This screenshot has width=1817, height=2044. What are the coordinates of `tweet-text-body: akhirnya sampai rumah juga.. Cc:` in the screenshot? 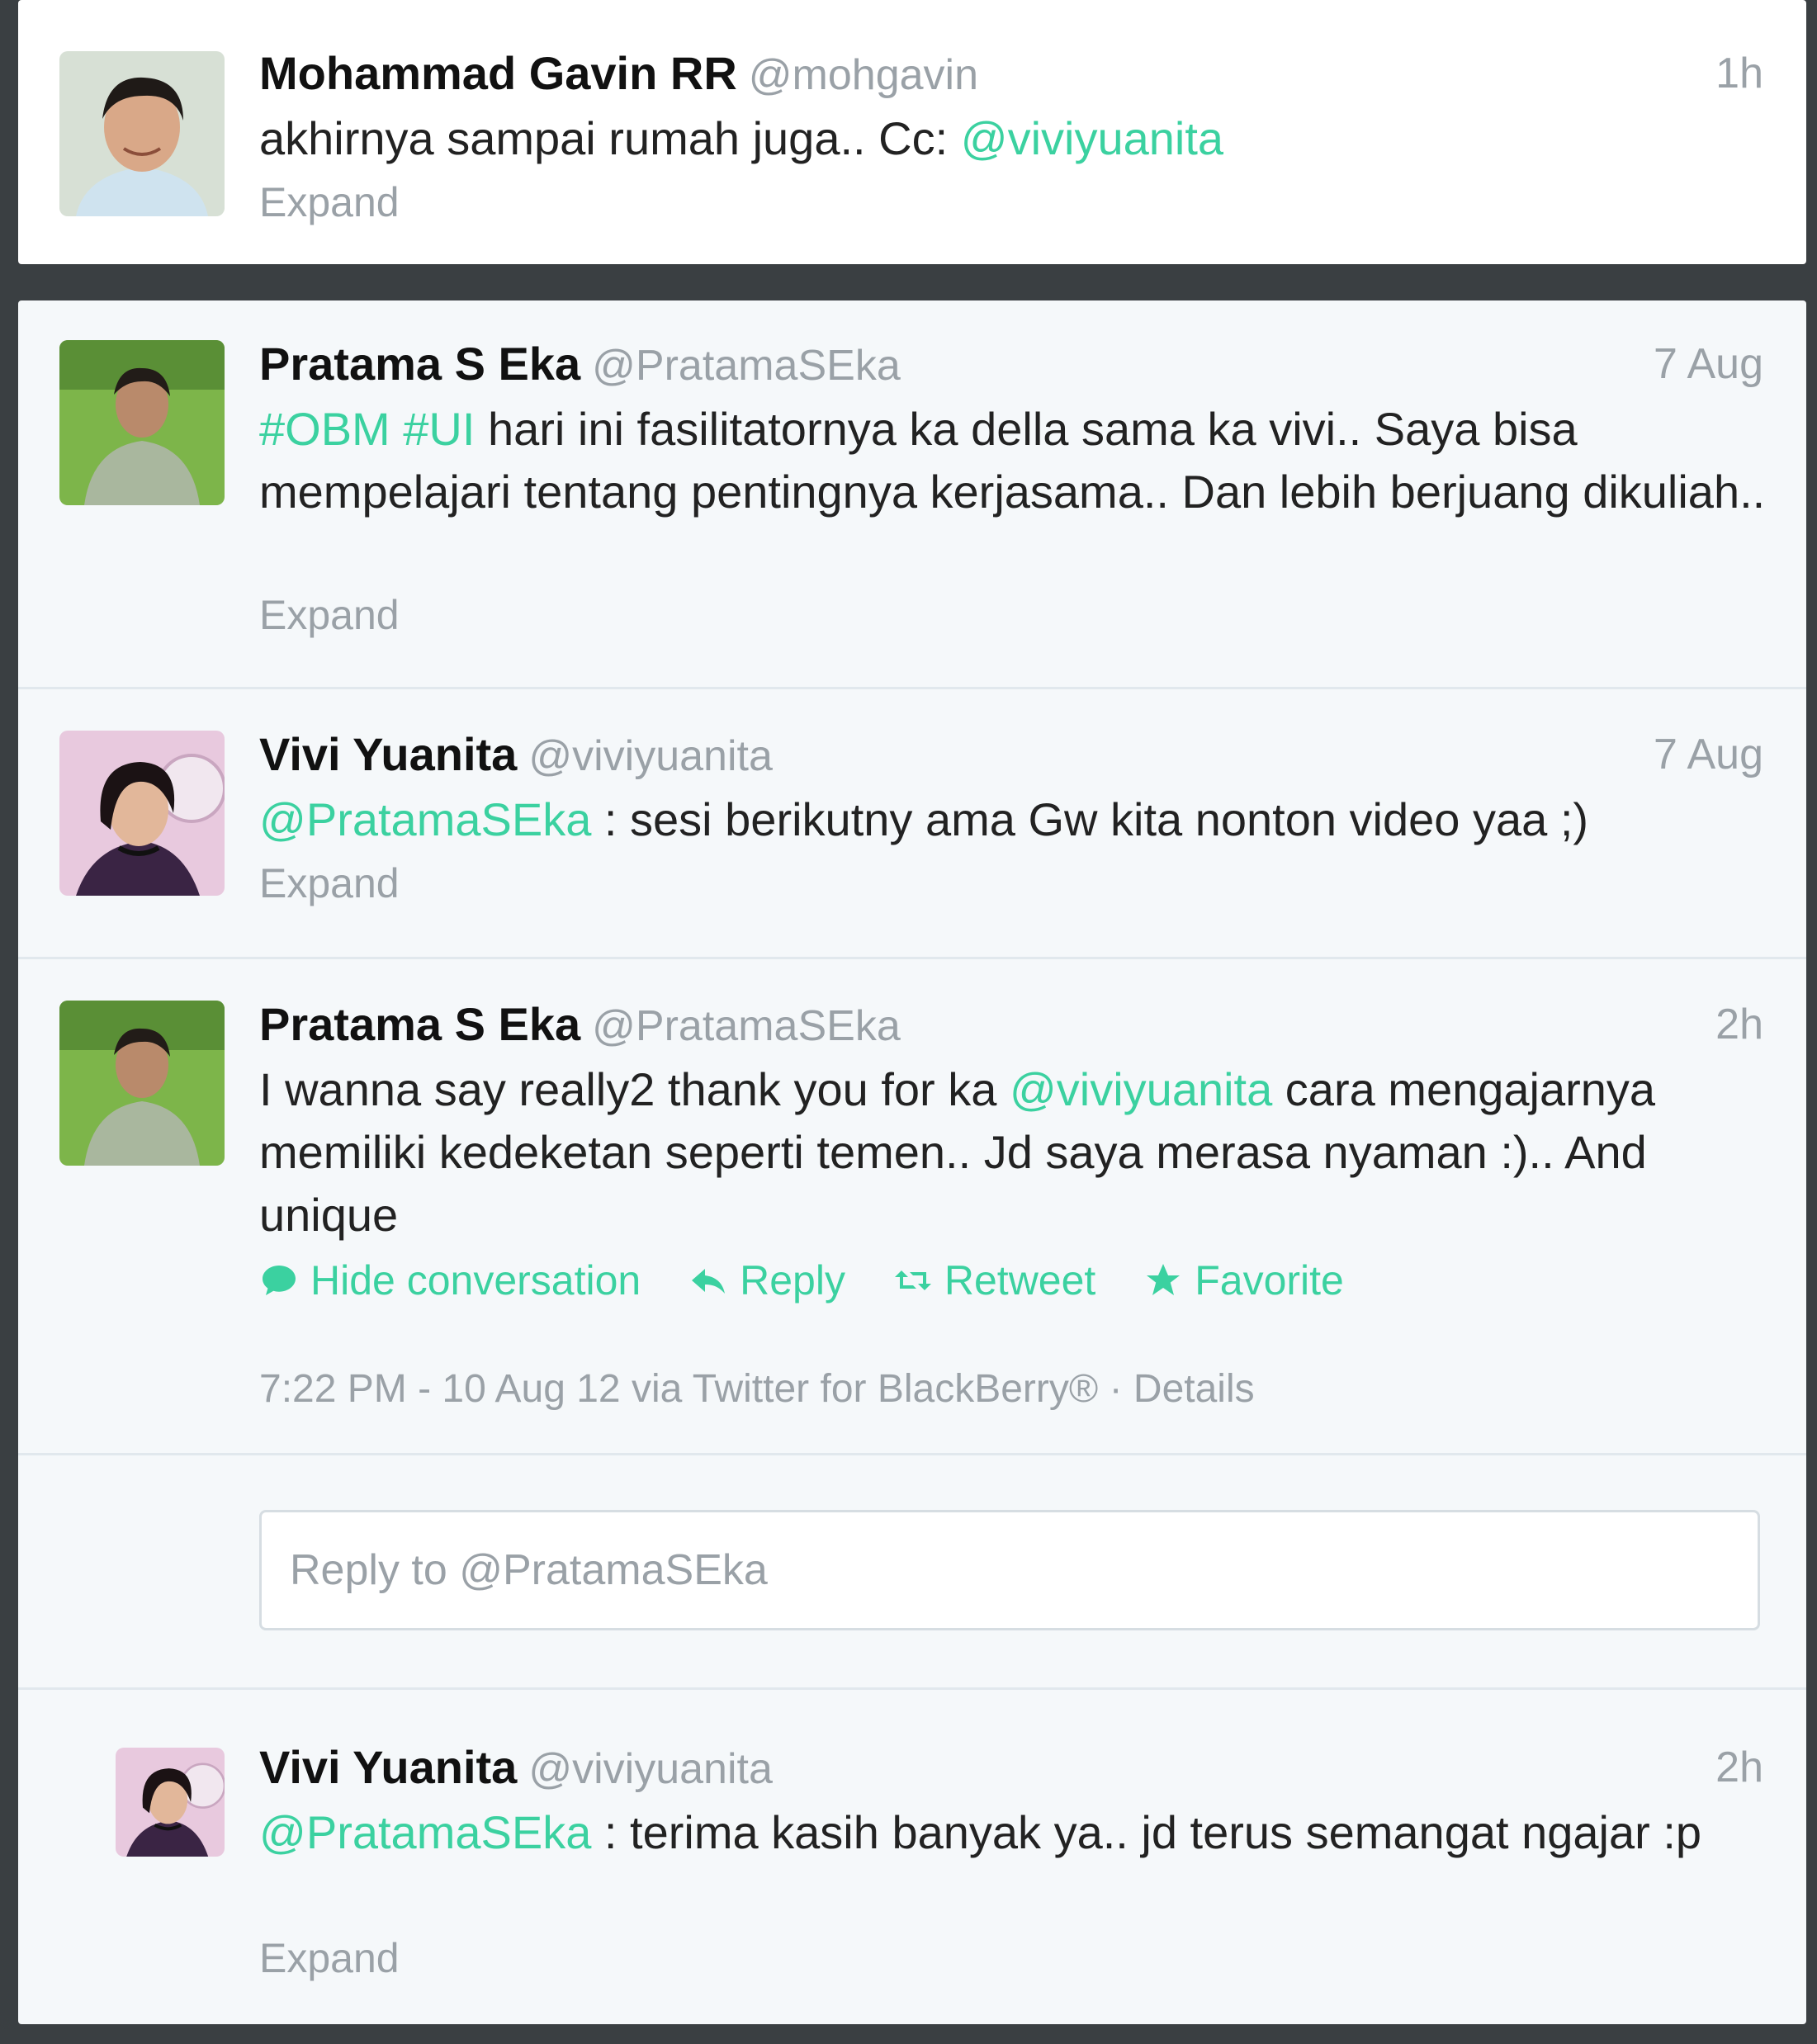 It's located at (610, 138).